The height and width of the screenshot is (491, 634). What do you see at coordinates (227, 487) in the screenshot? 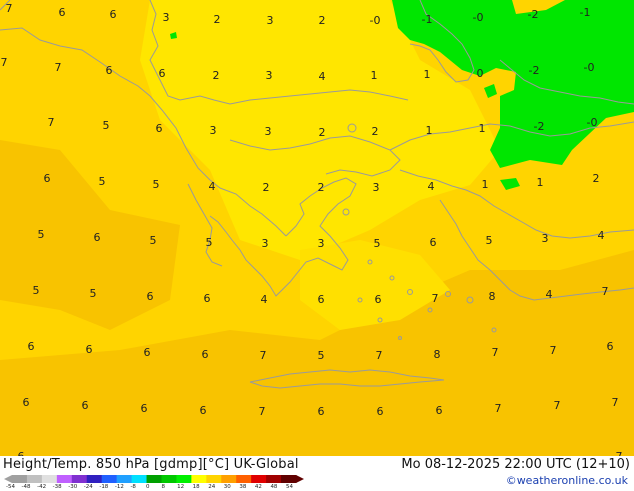
I see `color-scale-tick: 30` at bounding box center [227, 487].